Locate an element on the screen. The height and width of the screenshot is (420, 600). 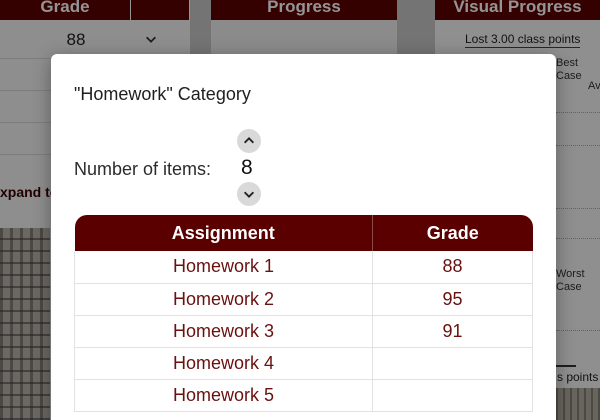
table-header-row: Assignment Grade is located at coordinates (303, 233).